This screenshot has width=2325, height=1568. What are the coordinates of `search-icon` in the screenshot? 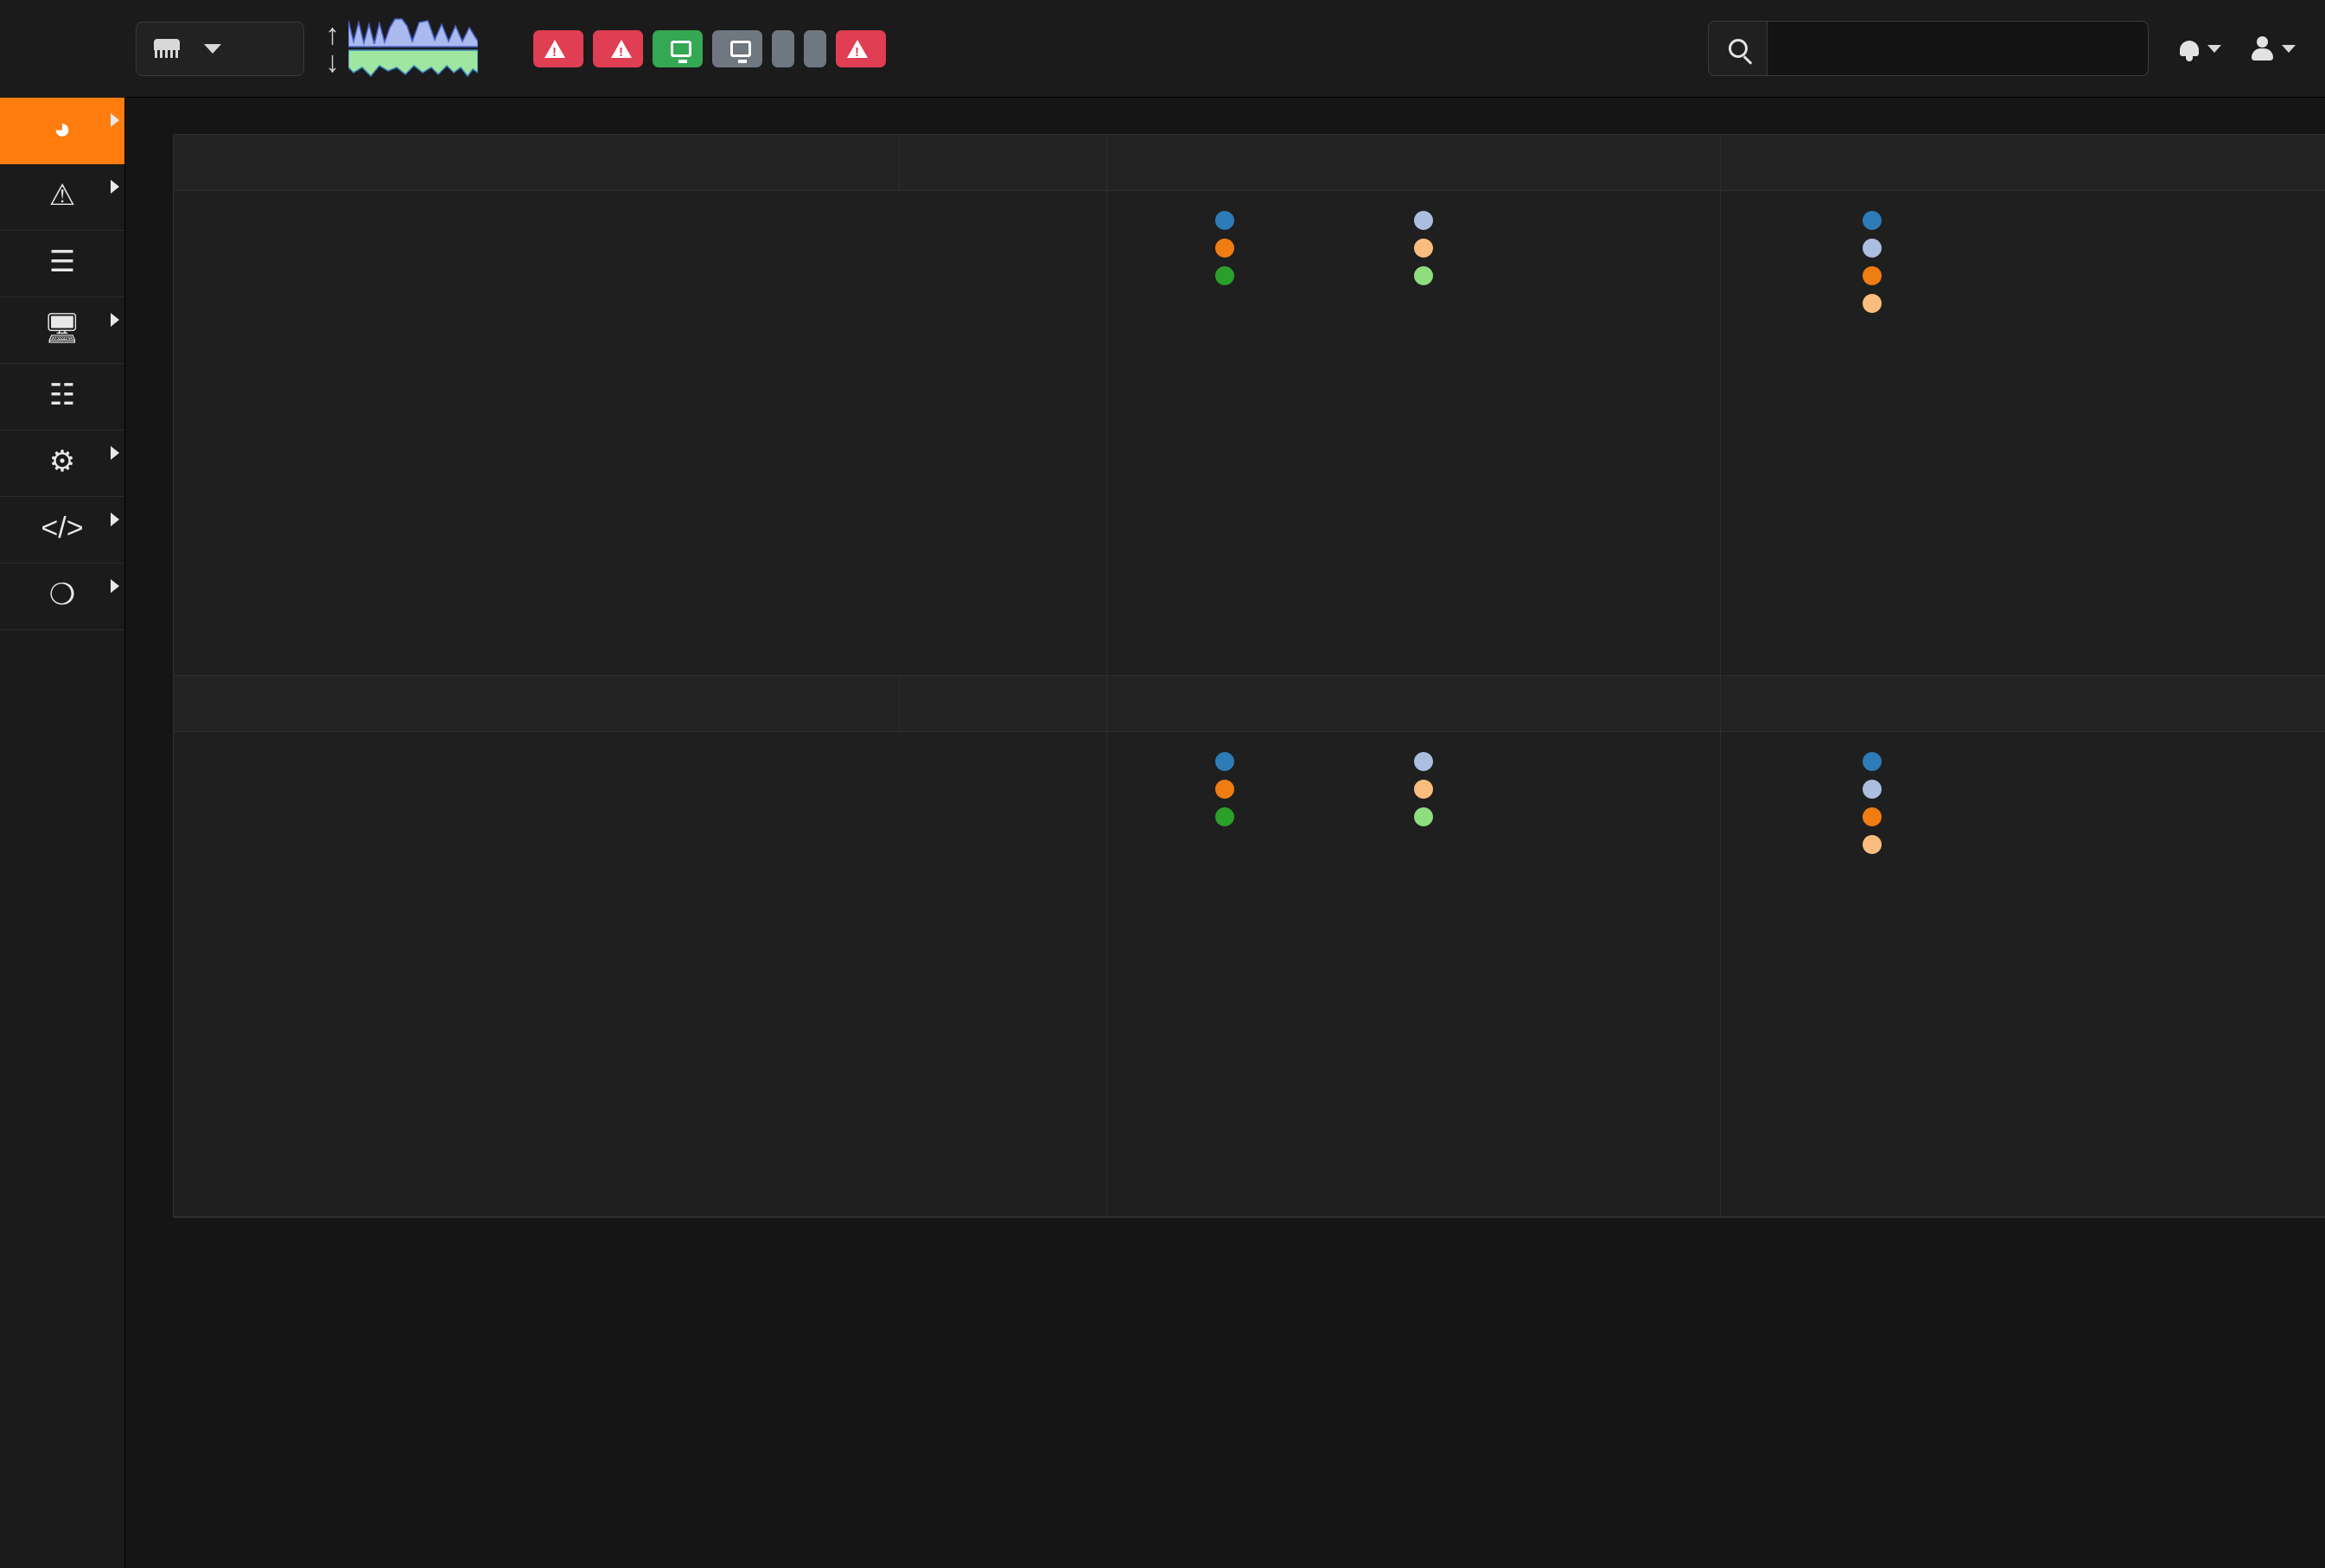 It's located at (1738, 49).